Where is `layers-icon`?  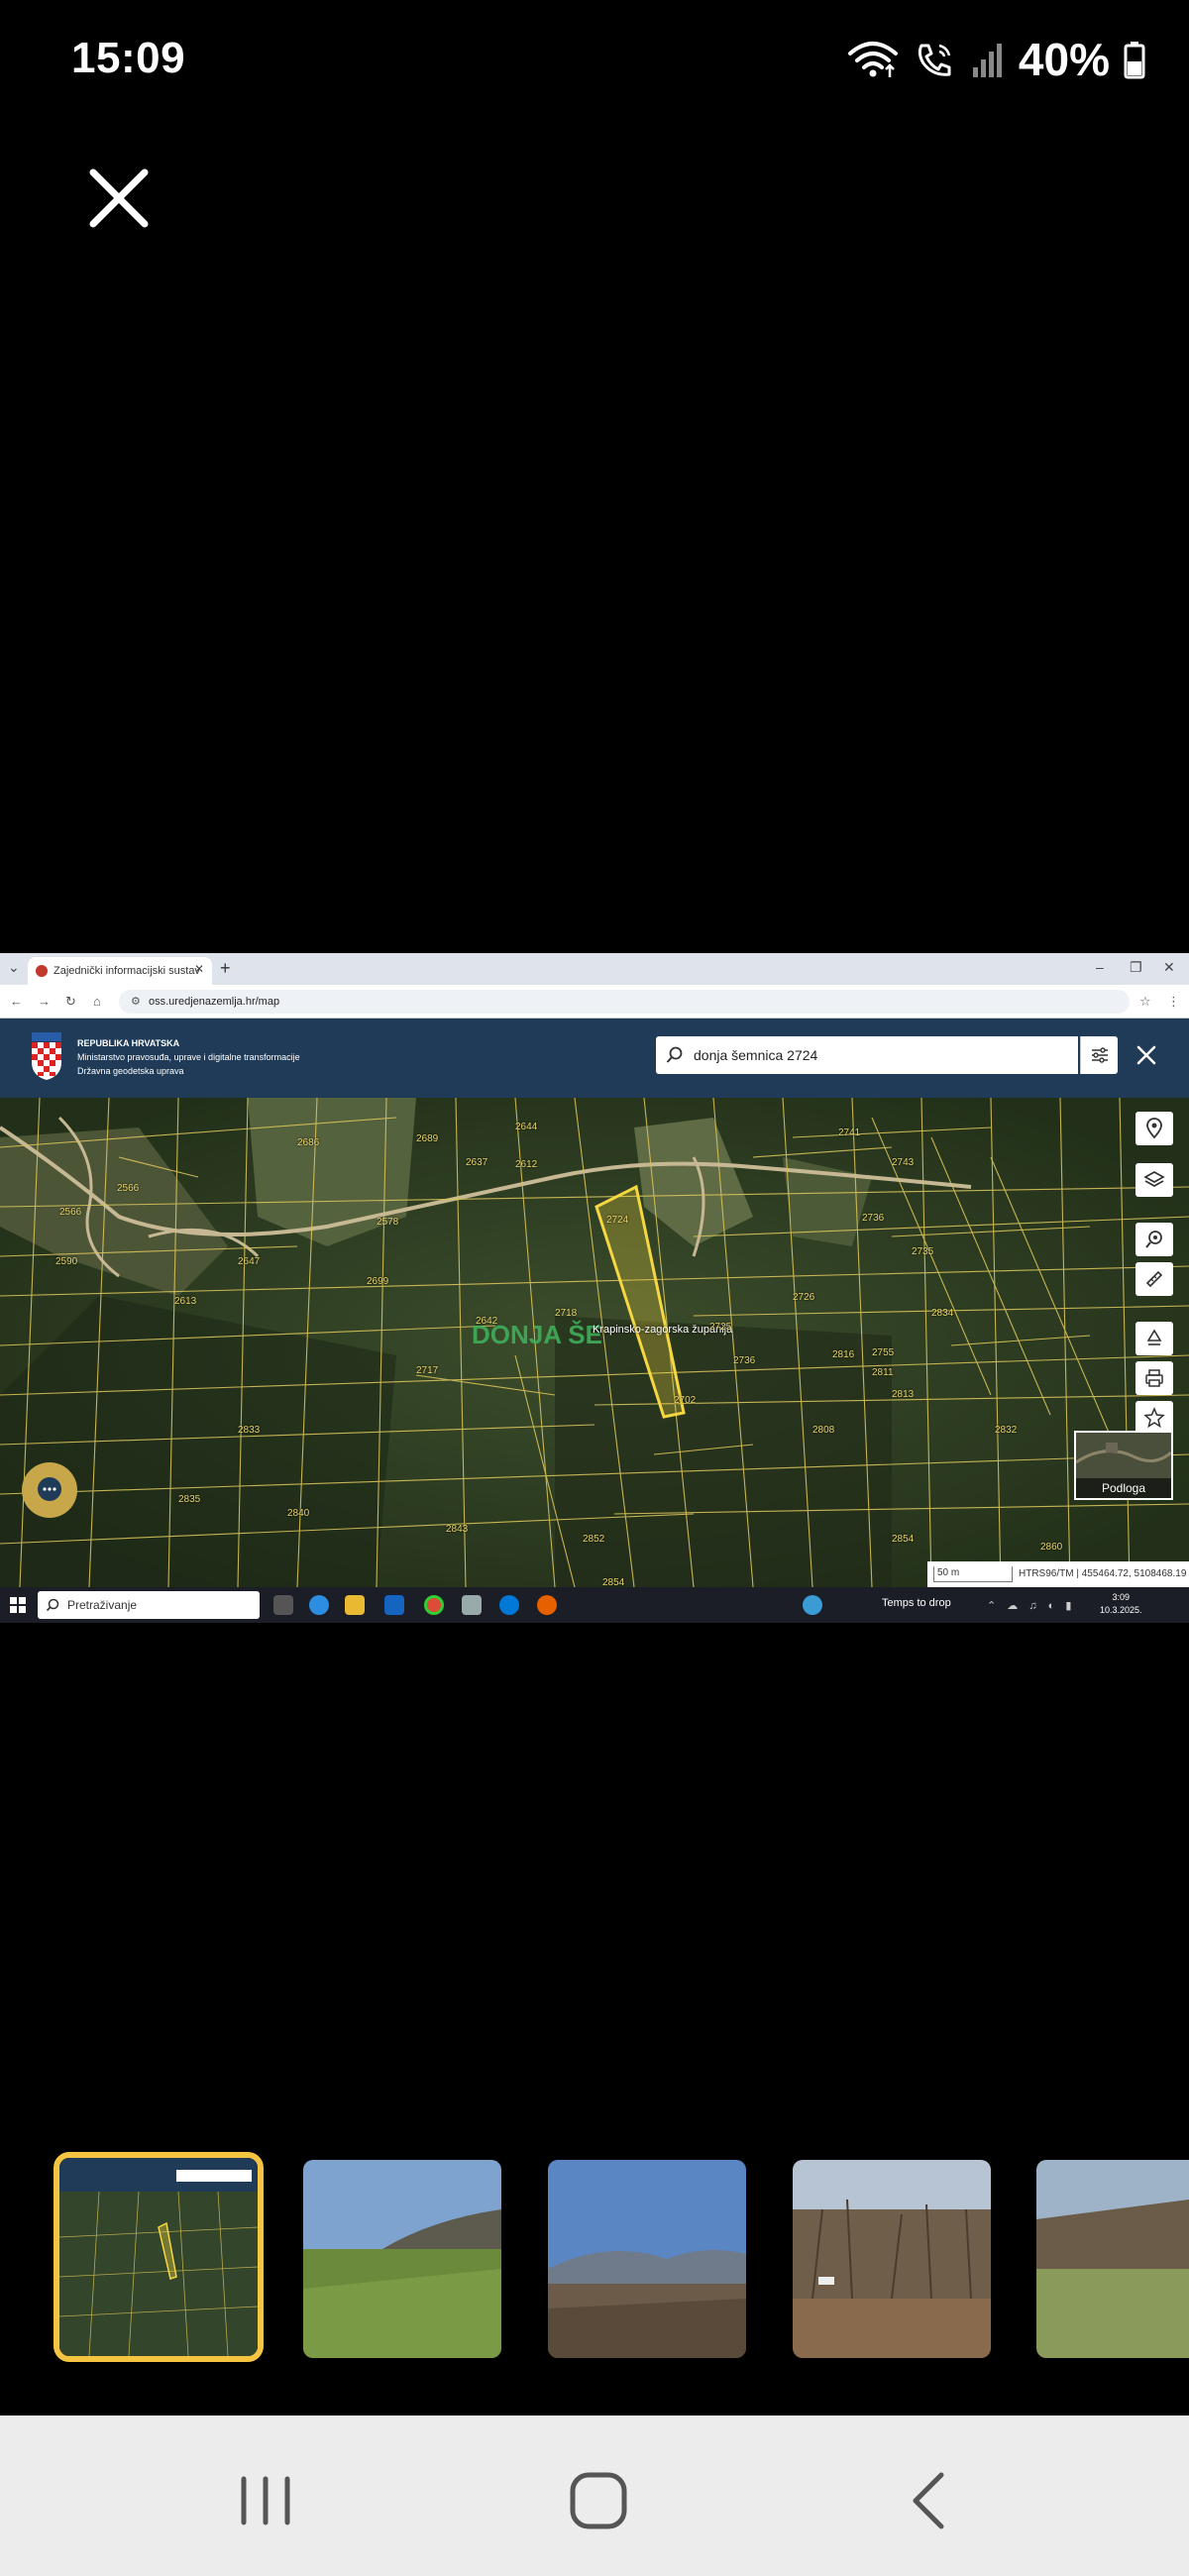
layers-icon is located at coordinates (1154, 1179).